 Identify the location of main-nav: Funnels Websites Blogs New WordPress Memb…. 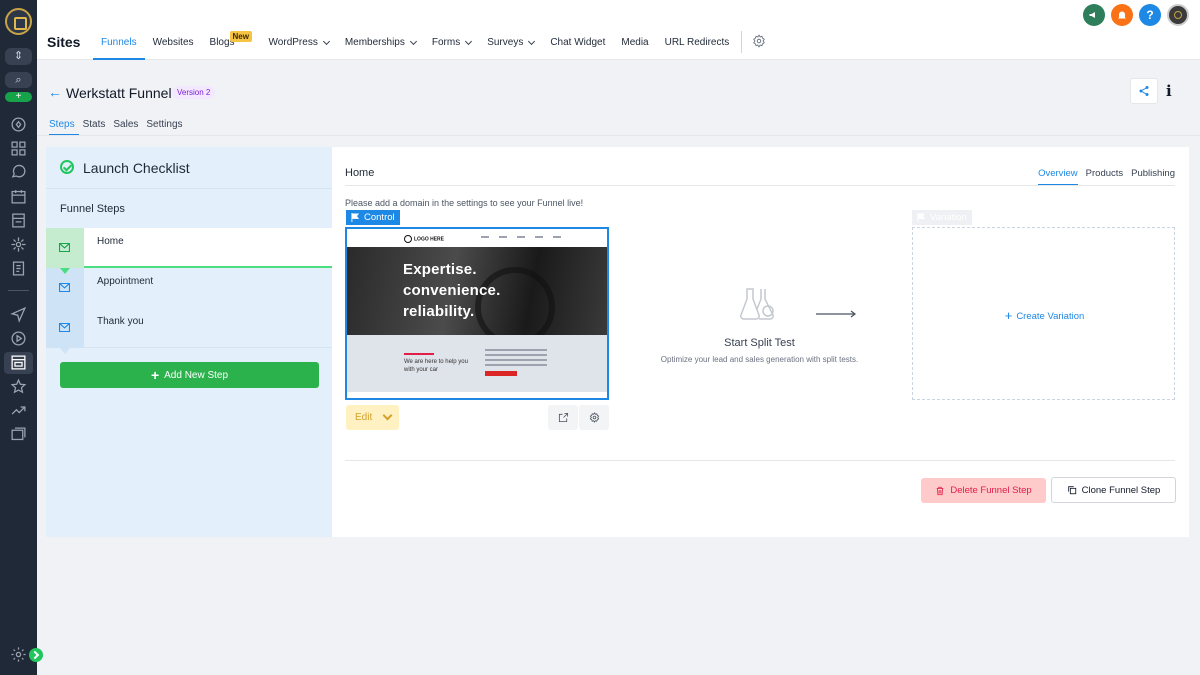
(429, 45).